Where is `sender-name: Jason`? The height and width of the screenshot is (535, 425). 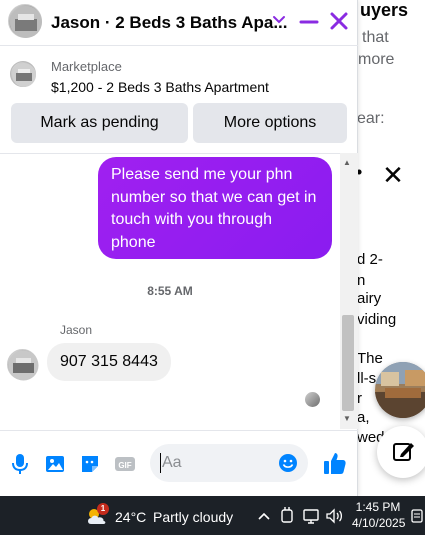 sender-name: Jason is located at coordinates (76, 330).